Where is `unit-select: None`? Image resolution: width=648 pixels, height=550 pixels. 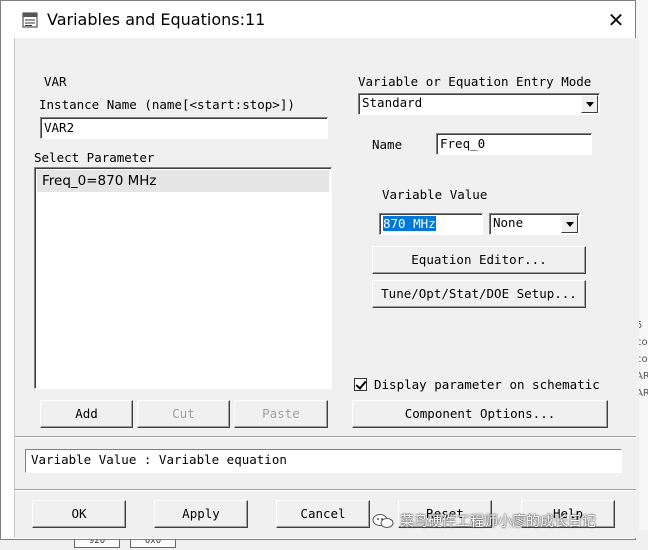
unit-select: None is located at coordinates (534, 224).